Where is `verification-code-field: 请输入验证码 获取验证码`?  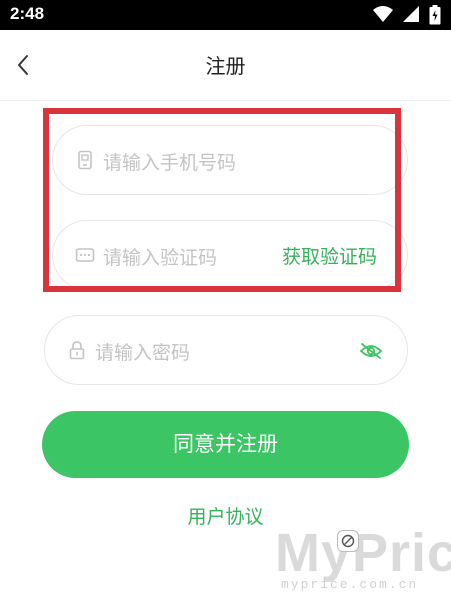
verification-code-field: 请输入验证码 获取验证码 is located at coordinates (230, 255).